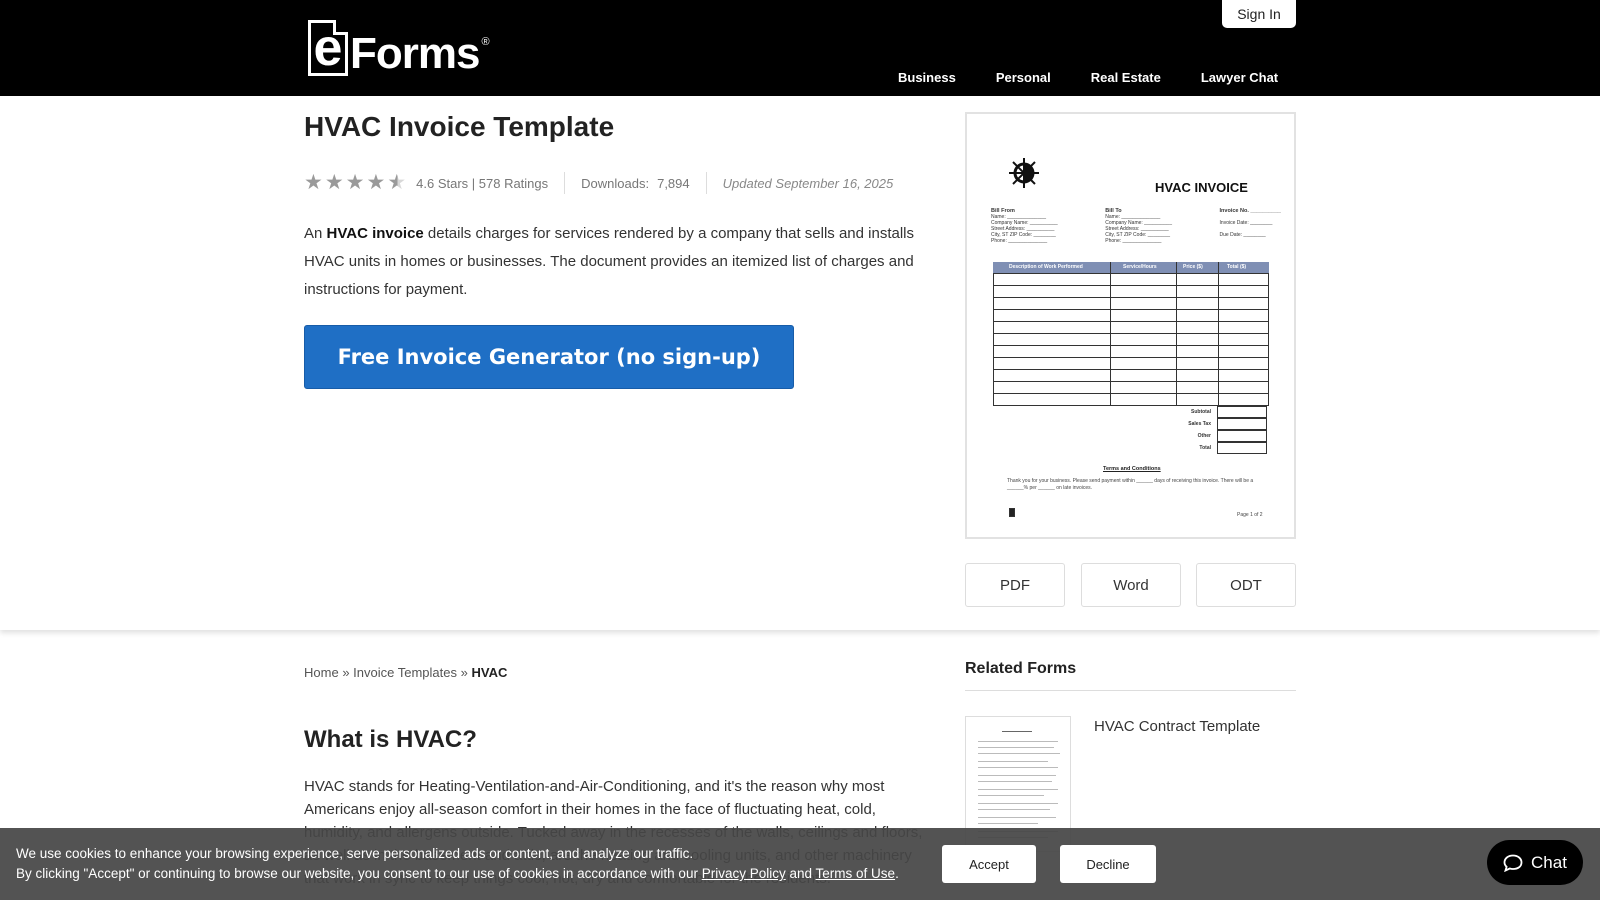 This screenshot has height=900, width=1600. Describe the element at coordinates (1132, 469) in the screenshot. I see `preview-terms-title: Terms and Conditions` at that location.